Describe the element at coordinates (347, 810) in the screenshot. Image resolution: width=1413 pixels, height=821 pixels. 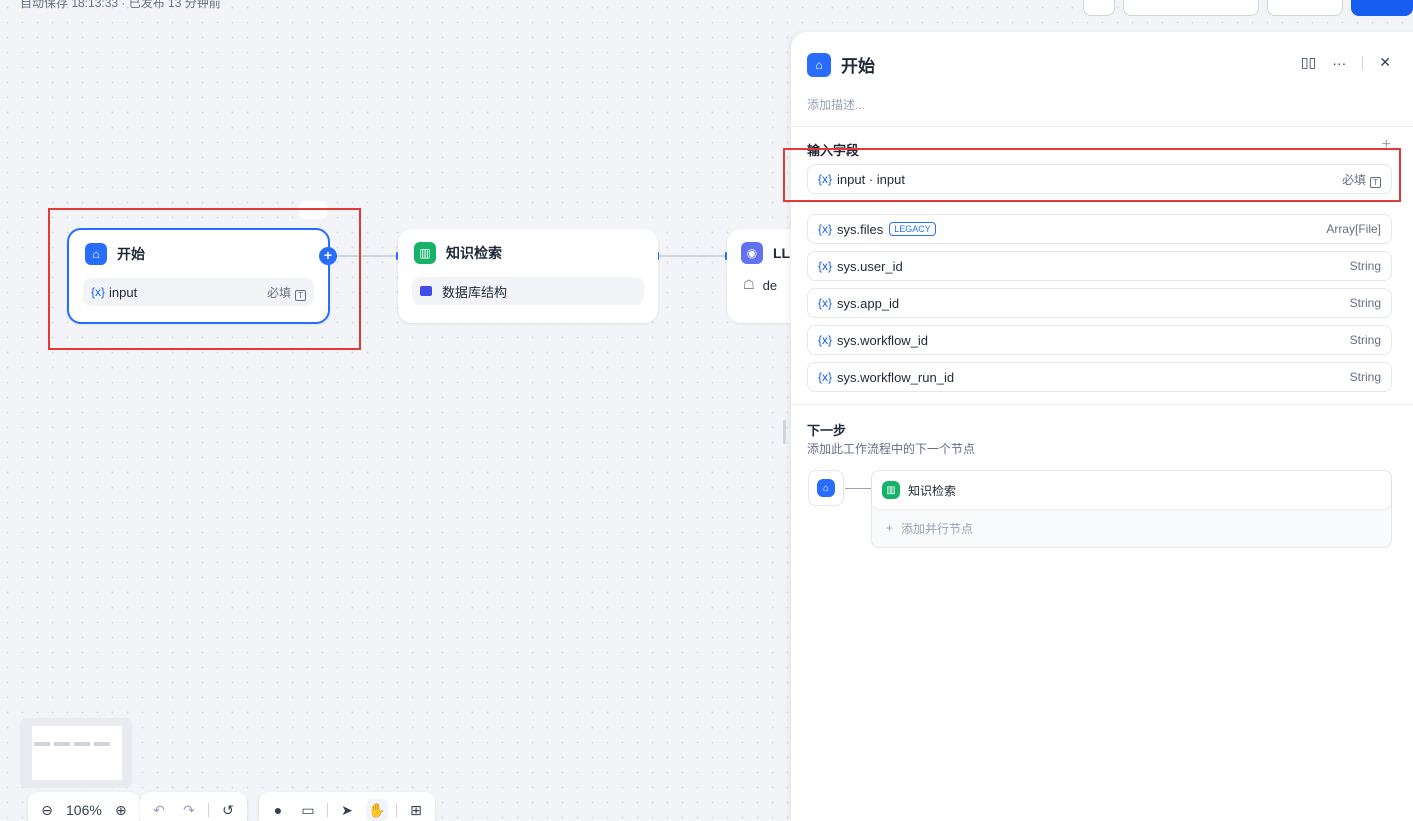
I see `pointer-icon: ➤` at that location.